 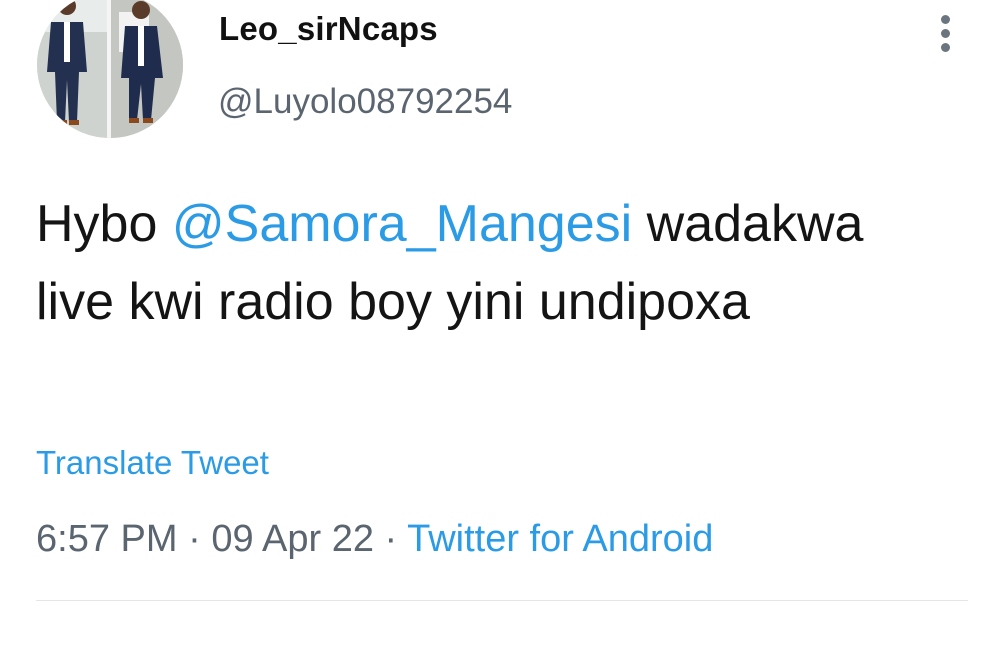 I want to click on display-name: Leo_sirNcaps, so click(x=328, y=29).